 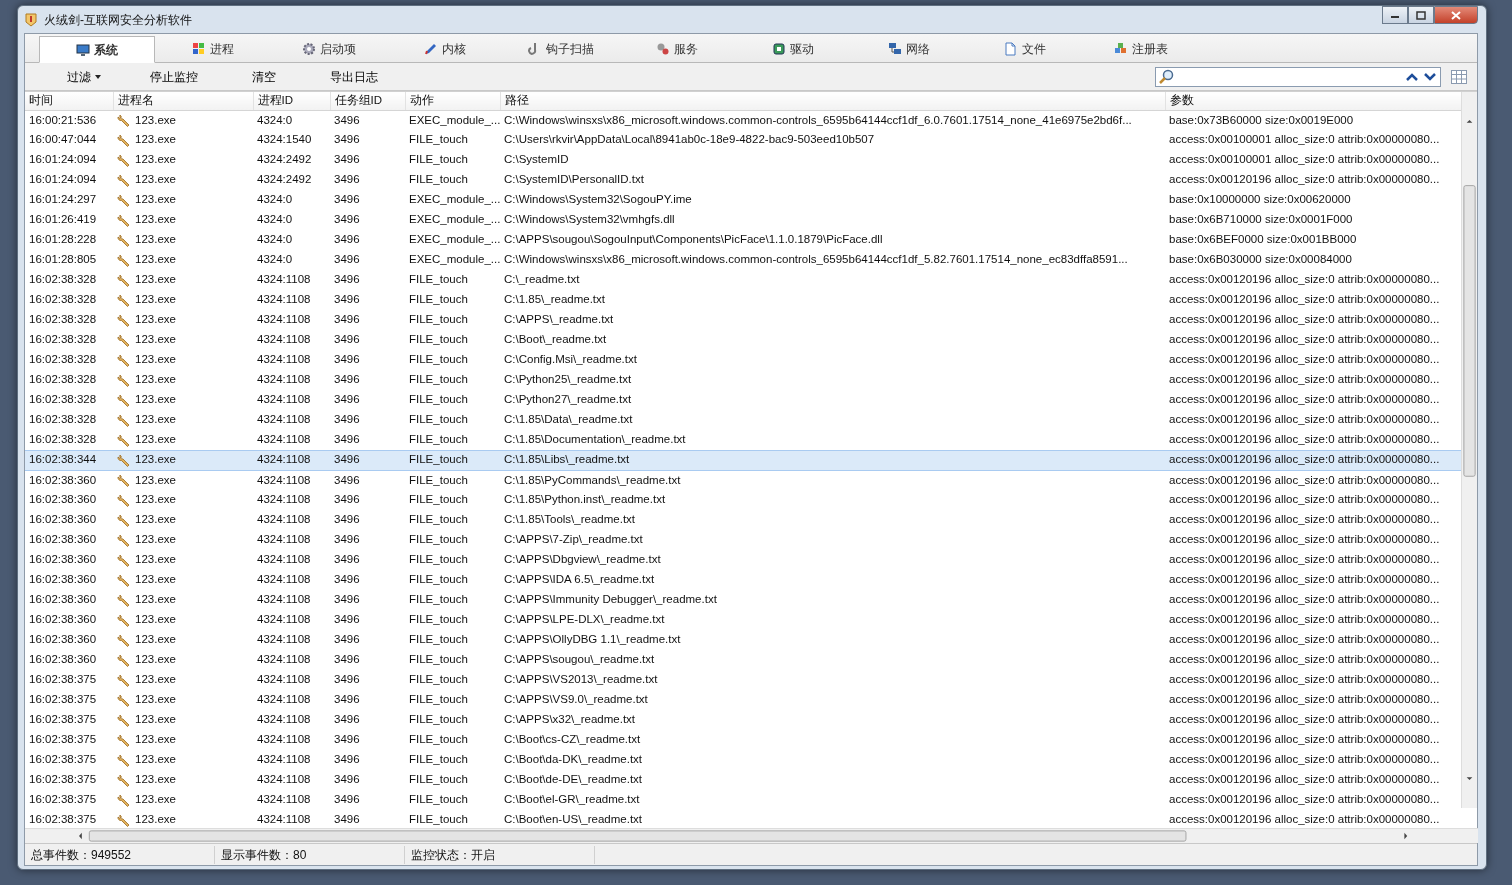 What do you see at coordinates (291, 101) in the screenshot?
I see `column-header: 进程ID` at bounding box center [291, 101].